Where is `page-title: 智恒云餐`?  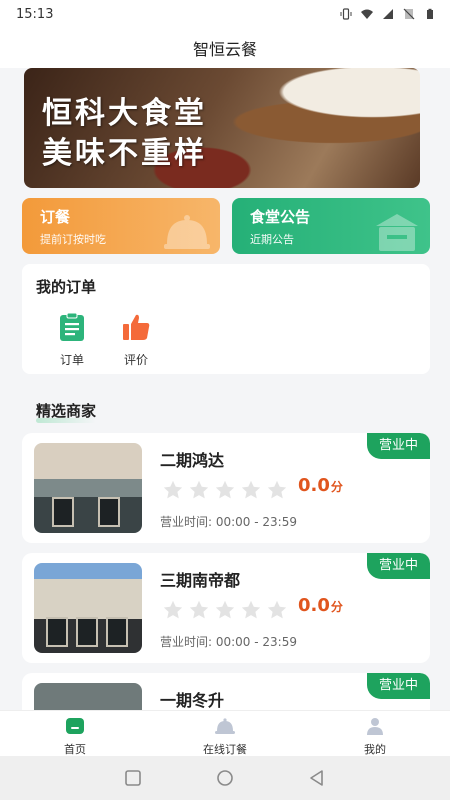
page-title: 智恒云餐 is located at coordinates (224, 49).